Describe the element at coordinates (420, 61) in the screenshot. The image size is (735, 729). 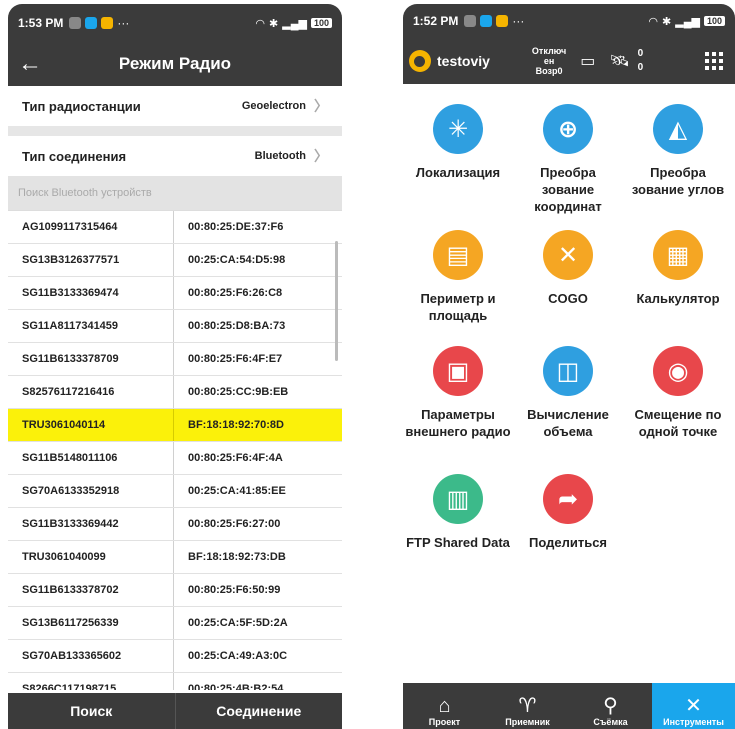
I see `project-logo-icon` at that location.